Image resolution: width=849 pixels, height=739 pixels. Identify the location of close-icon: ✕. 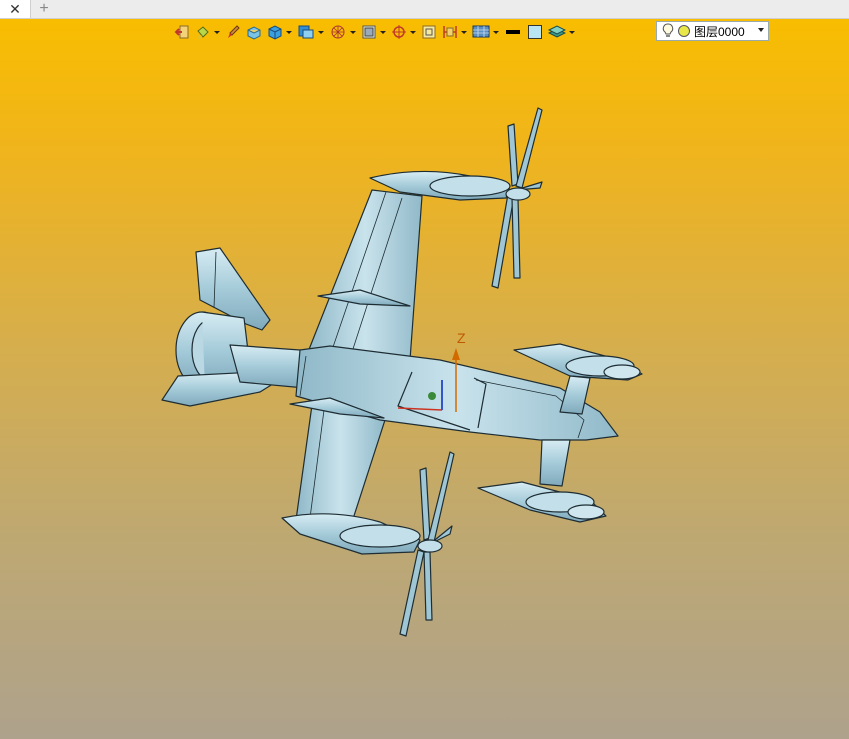
(15, 9).